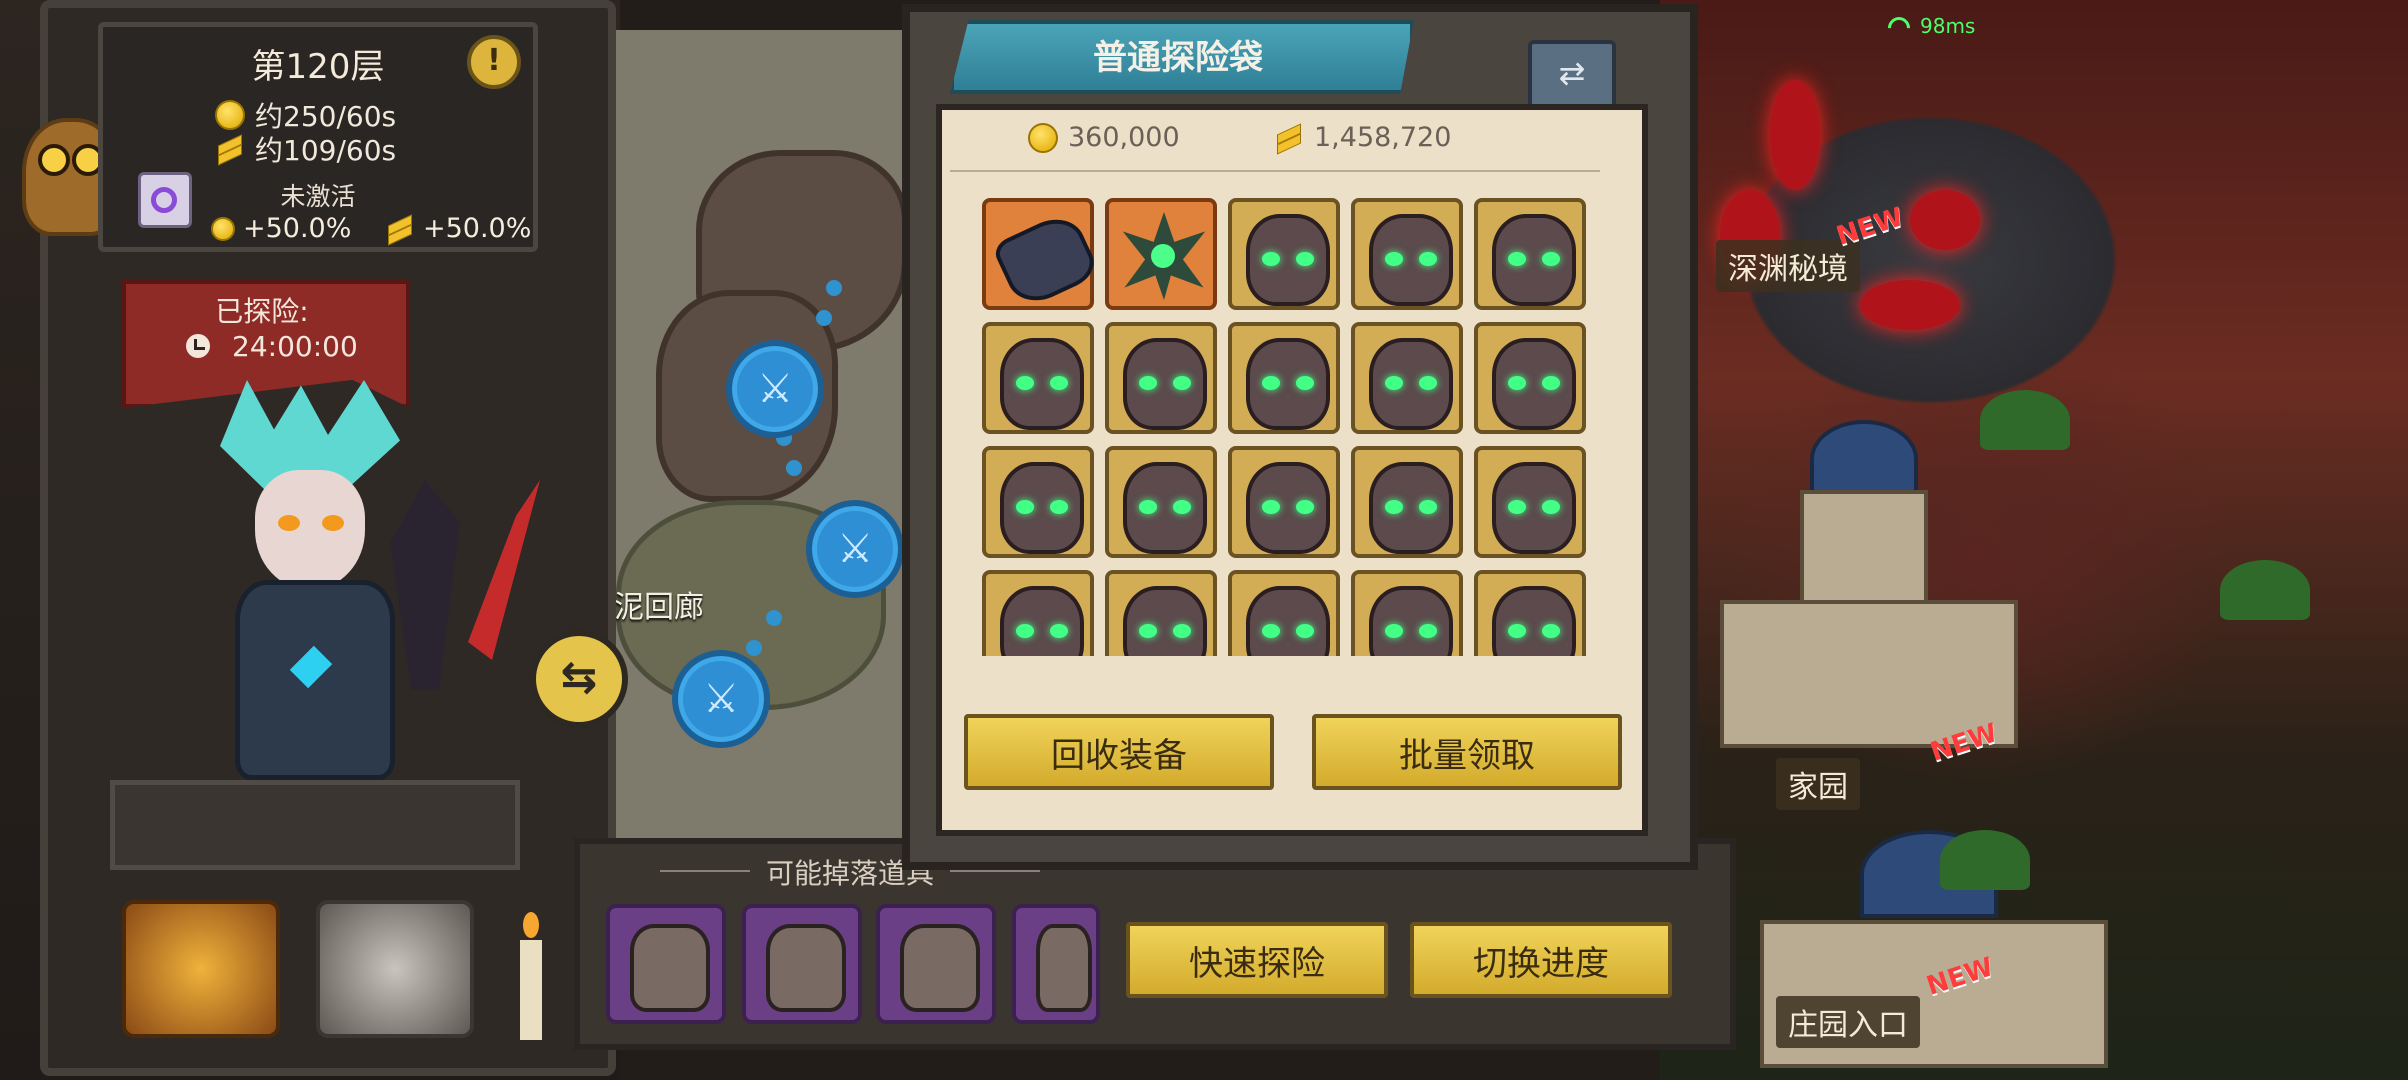  Describe the element at coordinates (1541, 960) in the screenshot. I see `switch-progress-button: 切换进度` at that location.